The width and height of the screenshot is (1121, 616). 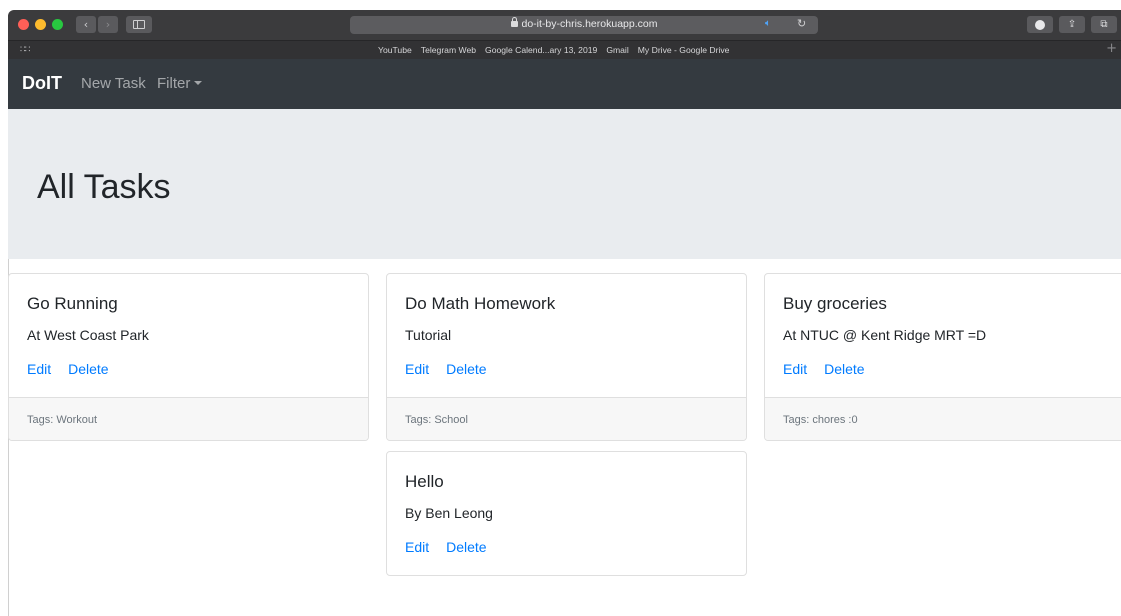 I want to click on bookmark-youtube: YouTube, so click(x=395, y=50).